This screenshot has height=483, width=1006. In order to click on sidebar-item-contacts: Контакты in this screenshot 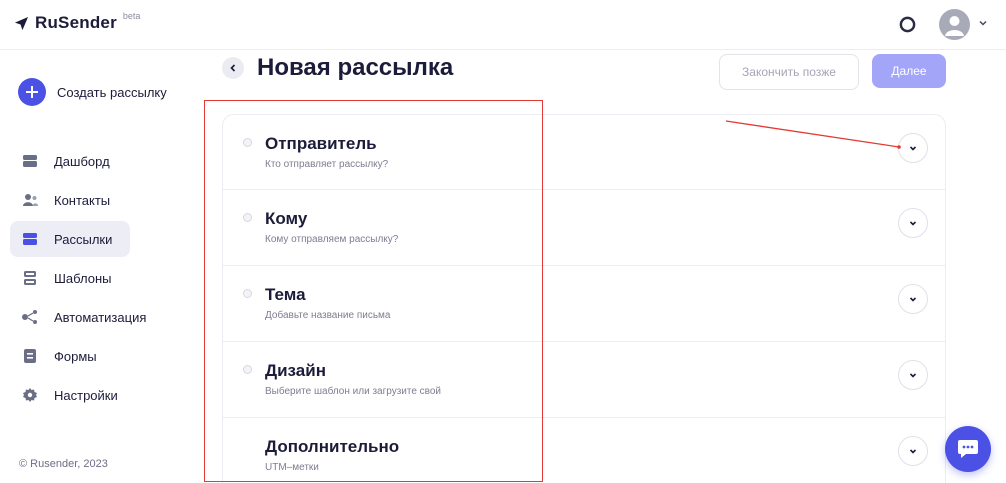, I will do `click(100, 200)`.